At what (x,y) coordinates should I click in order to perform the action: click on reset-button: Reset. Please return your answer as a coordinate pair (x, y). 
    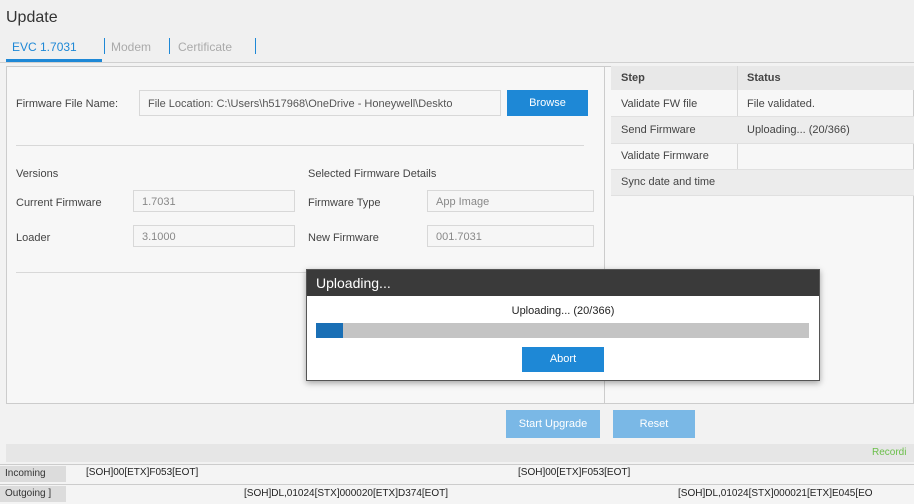
    Looking at the image, I should click on (654, 424).